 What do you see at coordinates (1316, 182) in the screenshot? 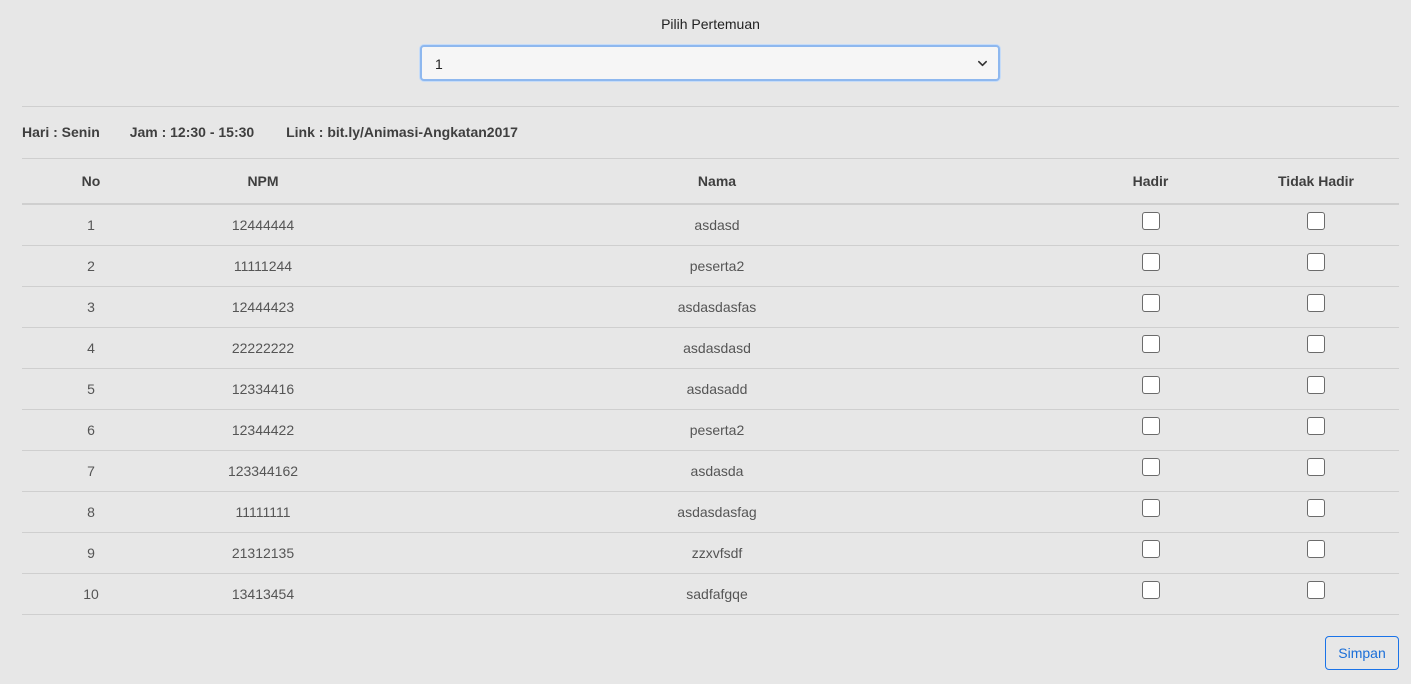
I see `header-tidak-hadir: Tidak Hadir` at bounding box center [1316, 182].